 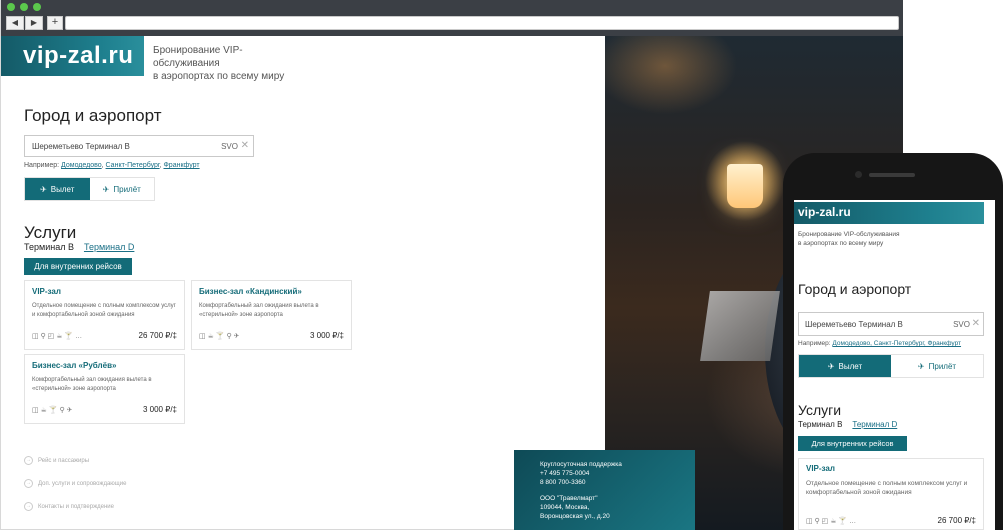 What do you see at coordinates (78, 266) in the screenshot?
I see `domestic-flights-button: Для внутренних рейсов` at bounding box center [78, 266].